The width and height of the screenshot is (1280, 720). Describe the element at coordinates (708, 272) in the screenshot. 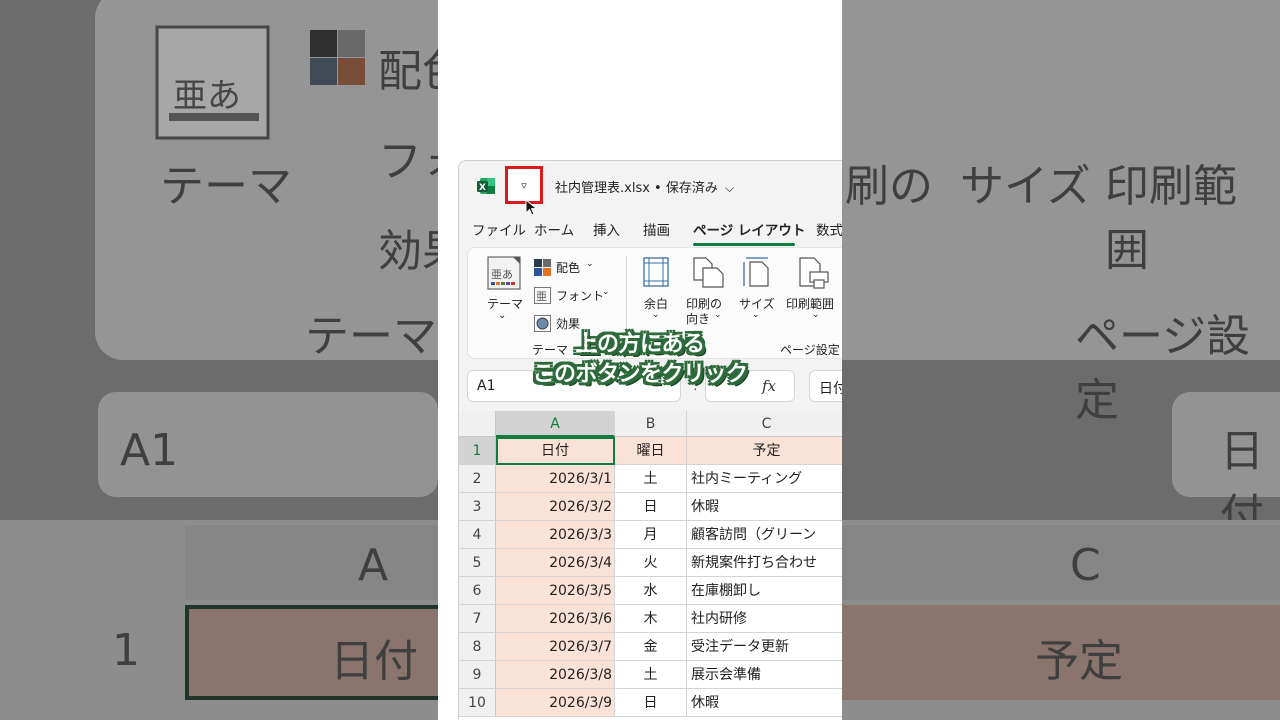

I see `orientation-icon` at that location.